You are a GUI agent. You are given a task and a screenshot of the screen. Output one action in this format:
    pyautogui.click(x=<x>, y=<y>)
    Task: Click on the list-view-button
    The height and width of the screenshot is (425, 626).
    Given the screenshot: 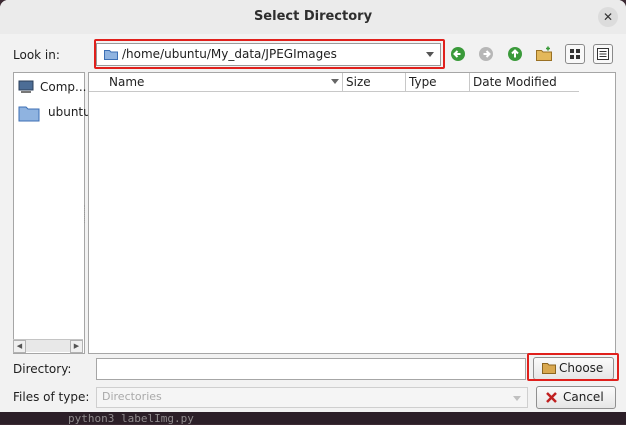 What is the action you would take?
    pyautogui.click(x=575, y=54)
    